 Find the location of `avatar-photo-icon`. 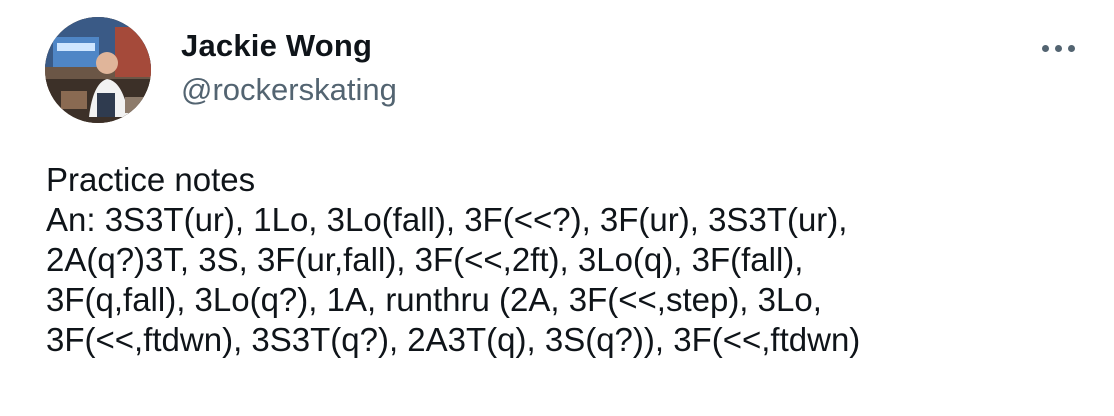

avatar-photo-icon is located at coordinates (98, 70).